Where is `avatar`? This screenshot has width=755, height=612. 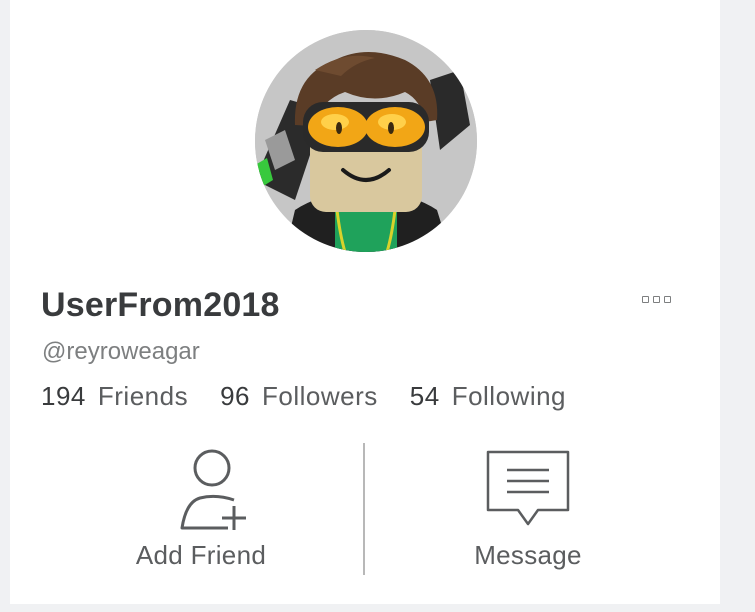 avatar is located at coordinates (366, 141).